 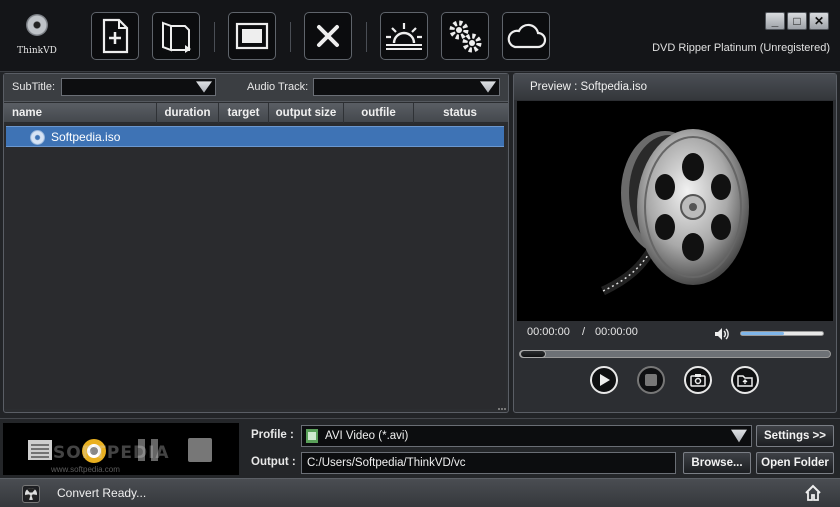 What do you see at coordinates (548, 332) in the screenshot?
I see `current-time: 00:00:00` at bounding box center [548, 332].